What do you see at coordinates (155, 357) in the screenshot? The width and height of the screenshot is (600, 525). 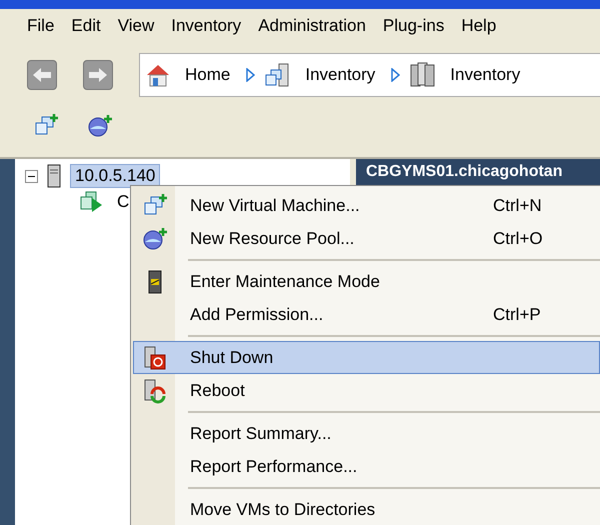 I see `server-power-icon` at bounding box center [155, 357].